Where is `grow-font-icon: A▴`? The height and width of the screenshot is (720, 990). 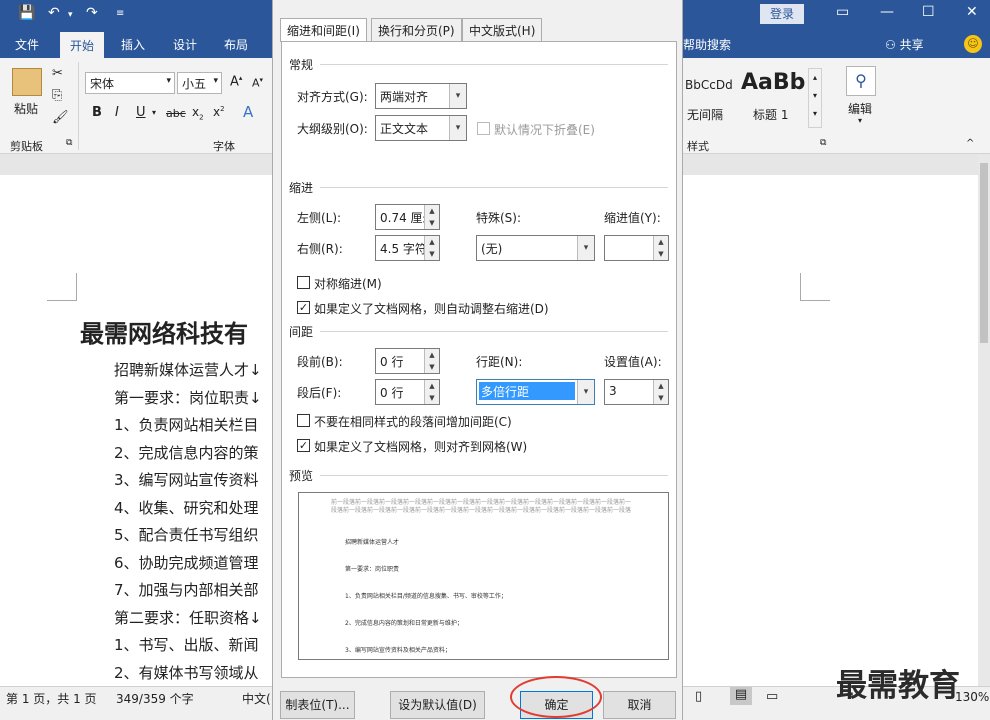
grow-font-icon: A▴ is located at coordinates (236, 81).